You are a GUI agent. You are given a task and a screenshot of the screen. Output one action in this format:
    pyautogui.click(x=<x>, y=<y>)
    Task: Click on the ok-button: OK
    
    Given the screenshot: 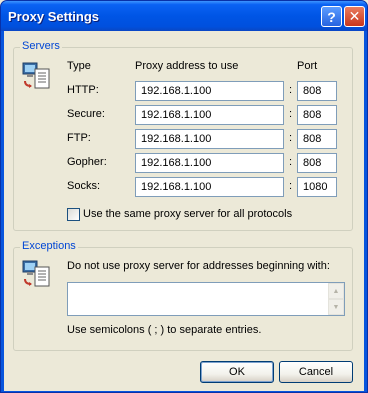 What is the action you would take?
    pyautogui.click(x=237, y=372)
    